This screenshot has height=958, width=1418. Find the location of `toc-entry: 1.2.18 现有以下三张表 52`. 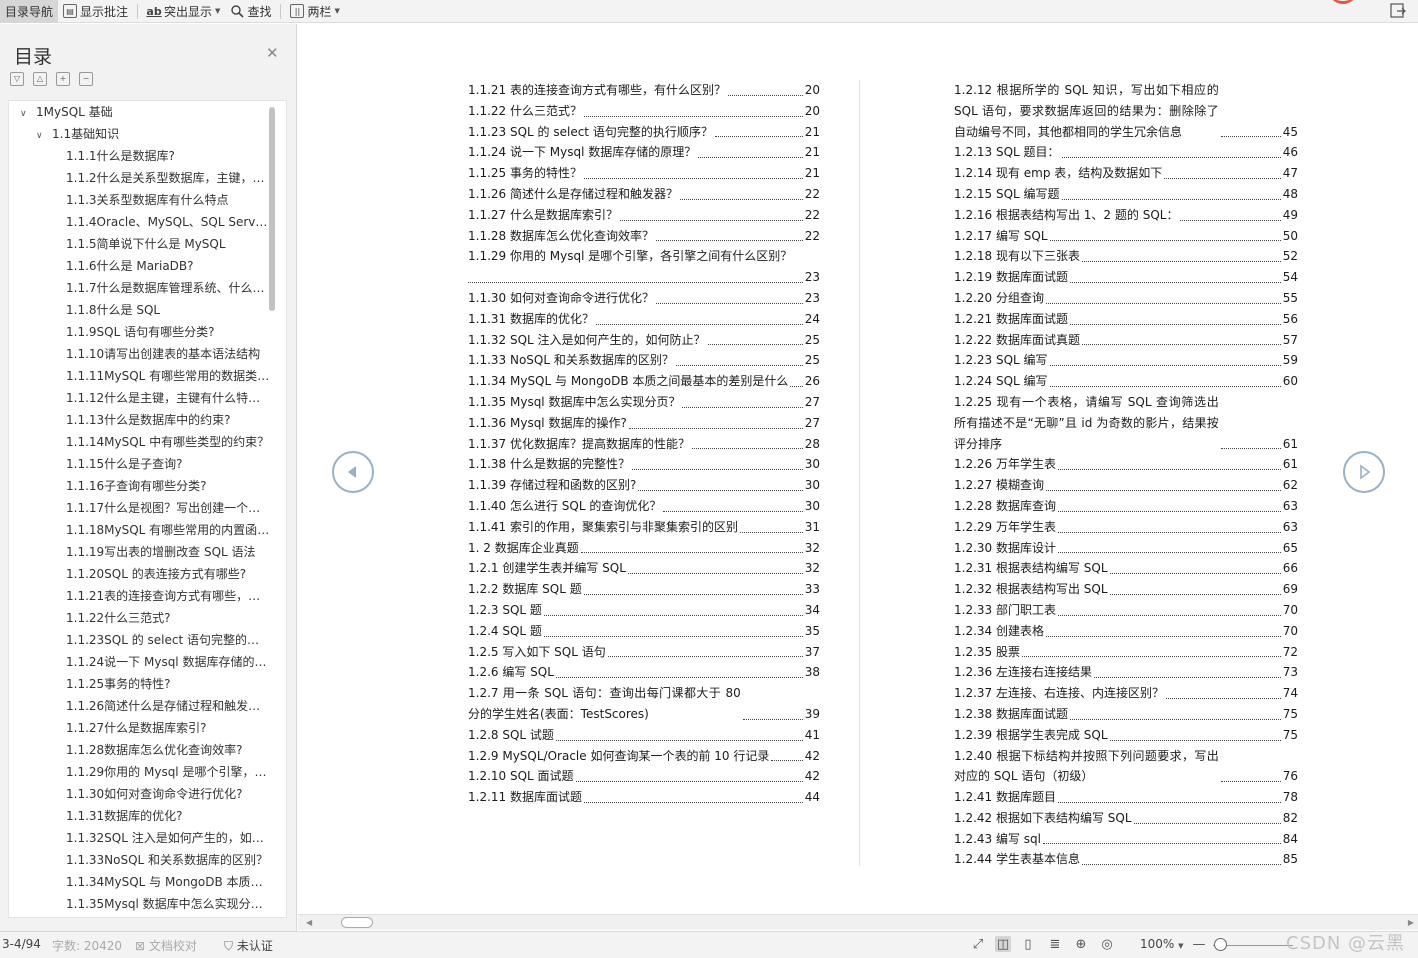

toc-entry: 1.2.18 现有以下三张表 52 is located at coordinates (1126, 256).